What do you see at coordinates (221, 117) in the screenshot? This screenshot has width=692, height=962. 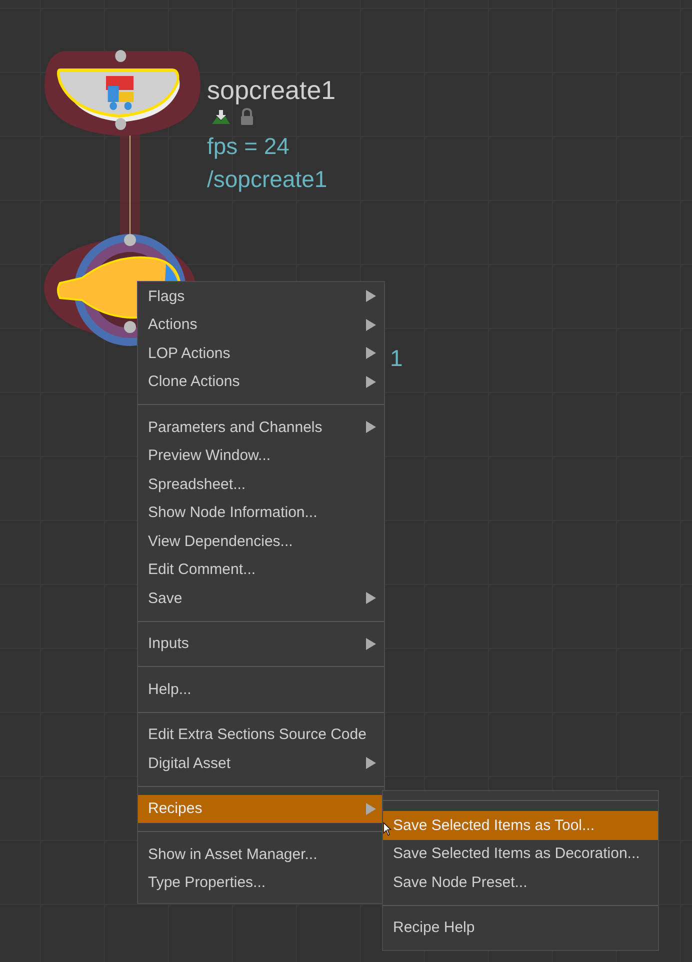 I see `download-icon` at bounding box center [221, 117].